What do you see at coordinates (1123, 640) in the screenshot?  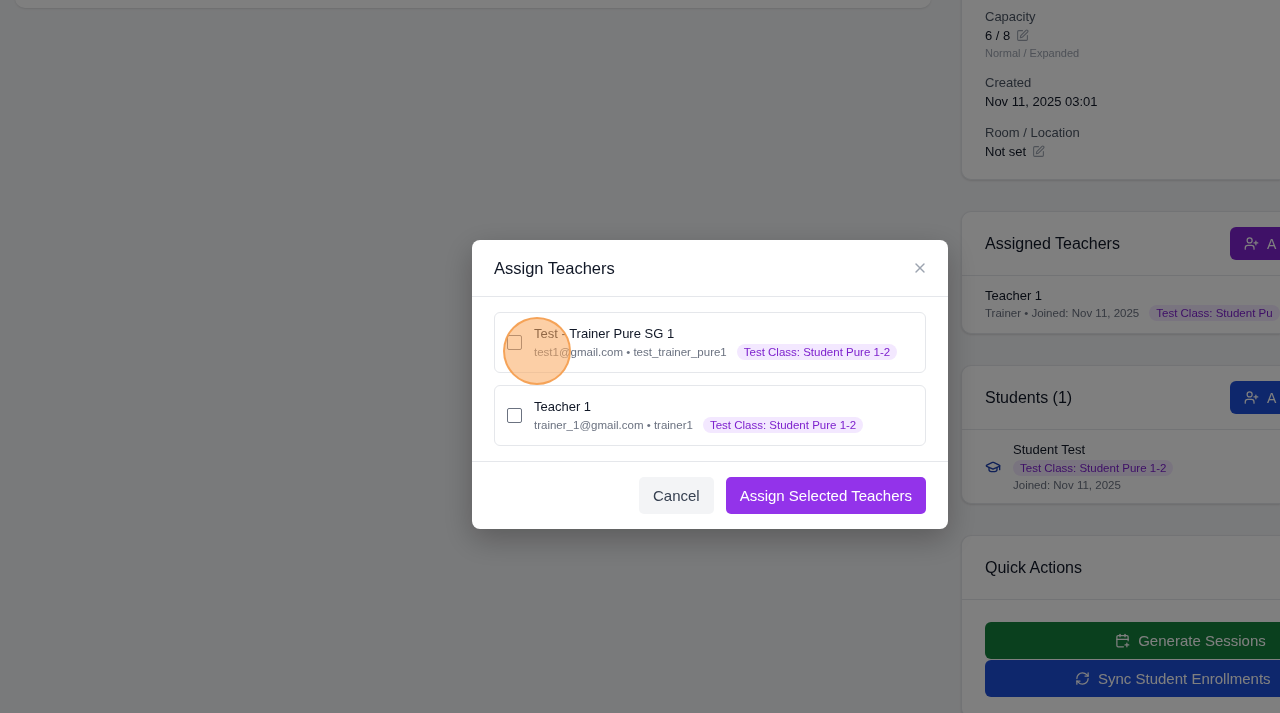 I see `calendar-plus-icon` at bounding box center [1123, 640].